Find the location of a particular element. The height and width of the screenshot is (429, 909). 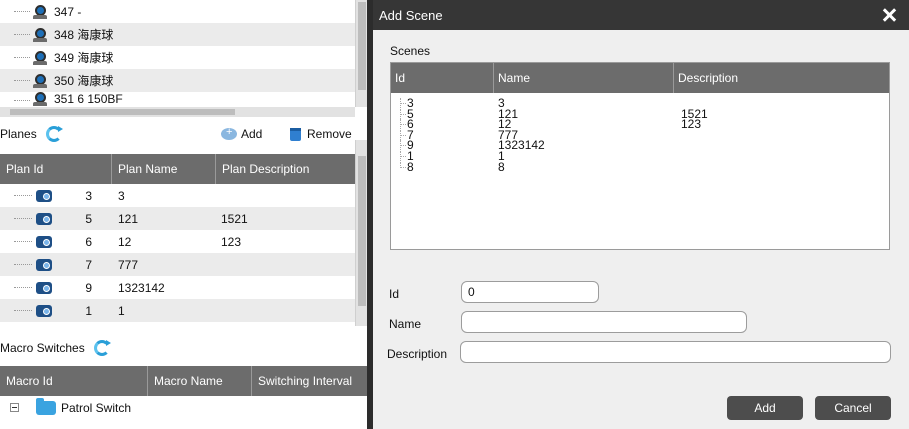

dialog-title: Add Scene is located at coordinates (411, 15).